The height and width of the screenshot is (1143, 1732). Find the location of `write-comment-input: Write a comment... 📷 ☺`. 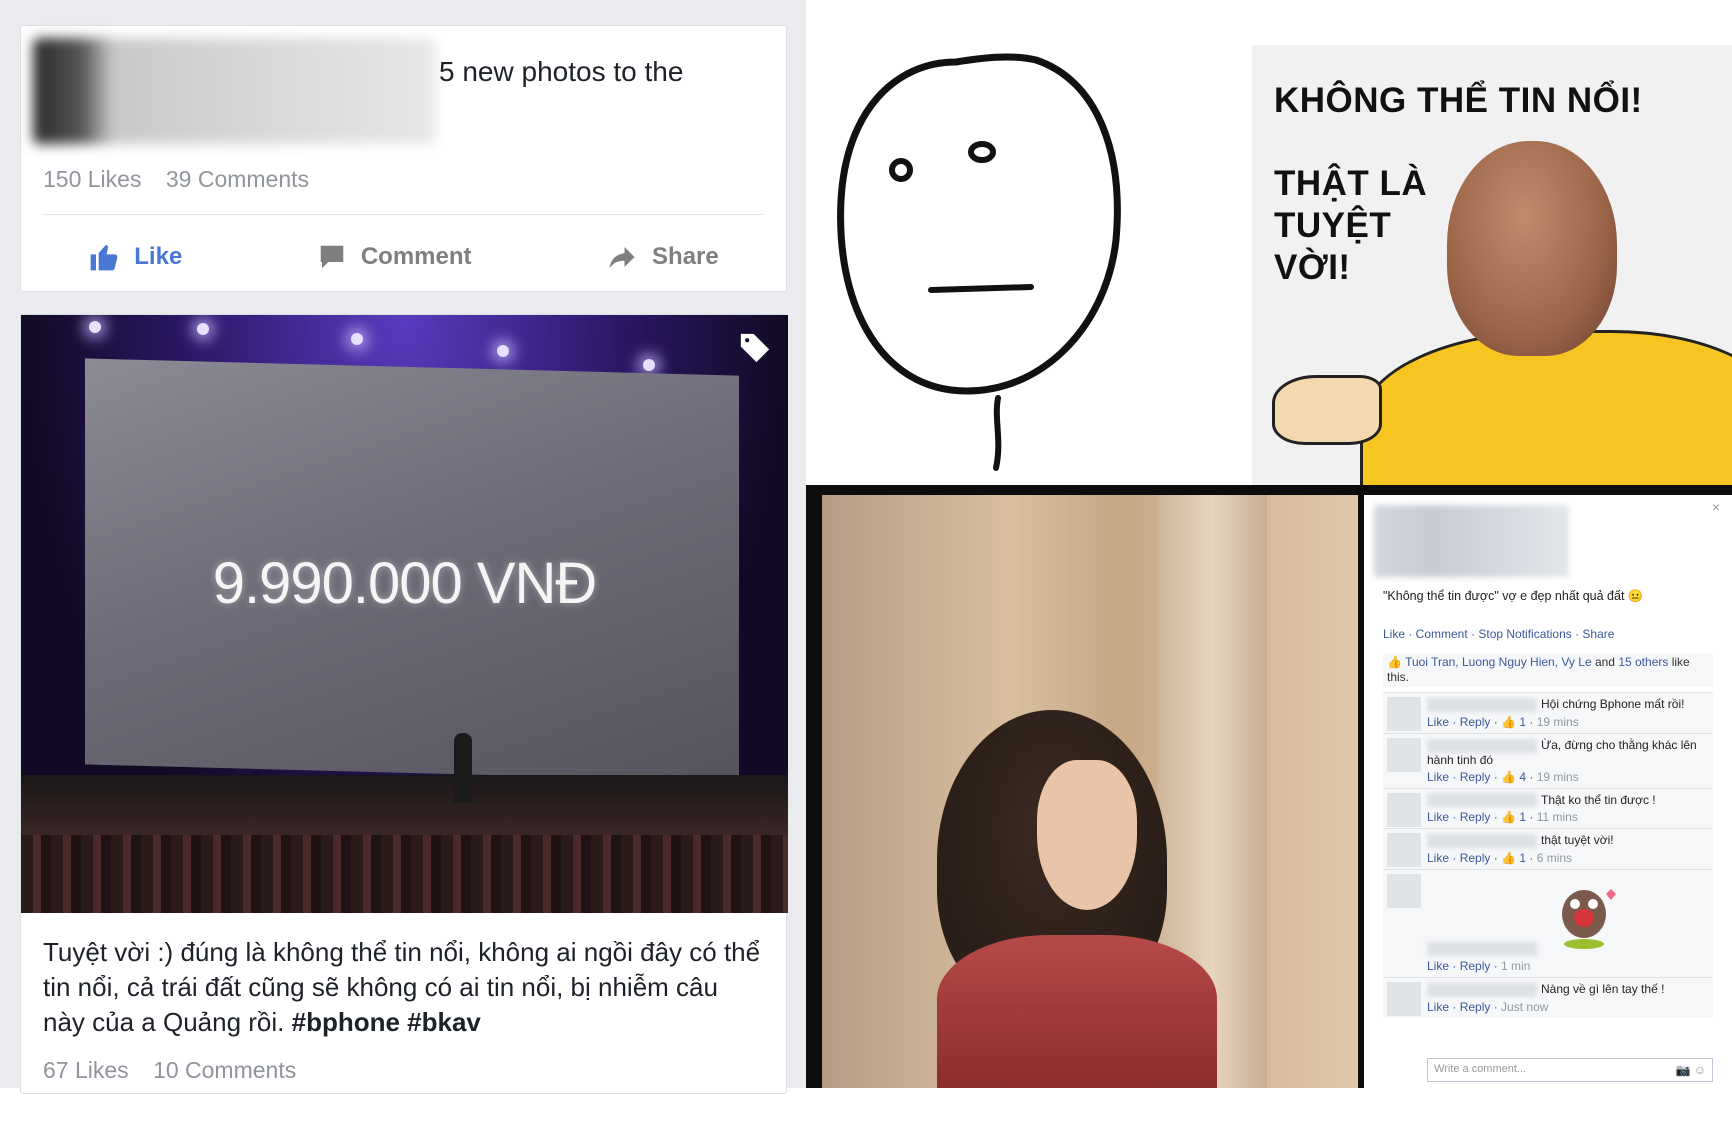

write-comment-input: Write a comment... 📷 ☺ is located at coordinates (1570, 1070).